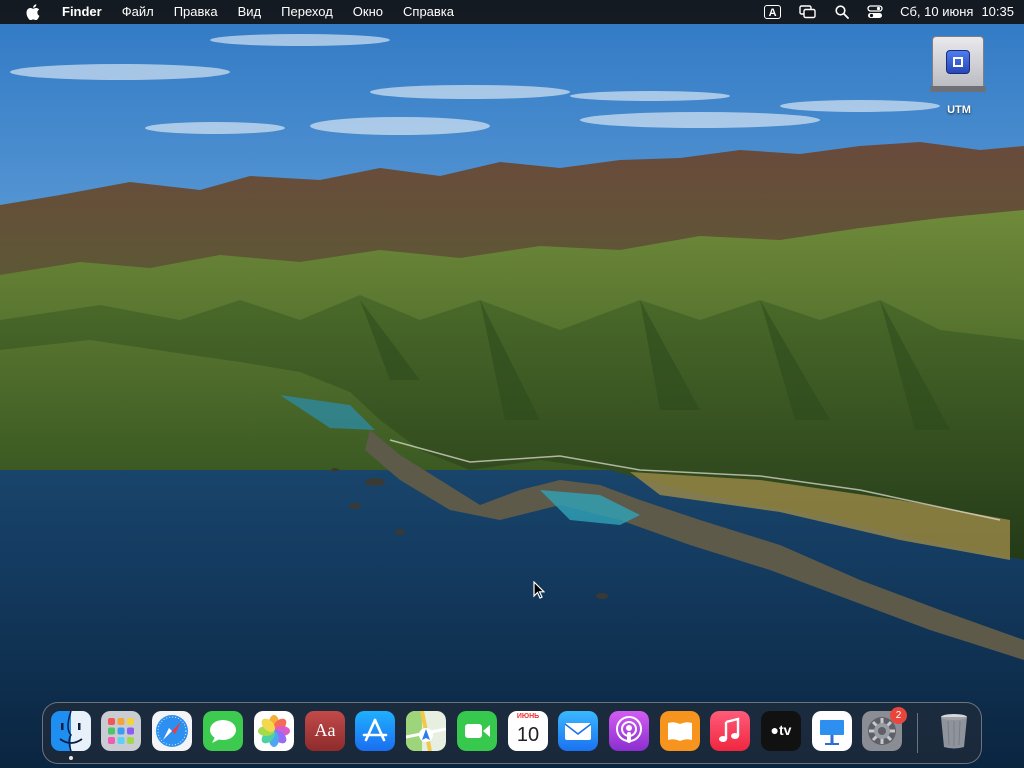 This screenshot has height=768, width=1024. I want to click on dock-photos, so click(274, 731).